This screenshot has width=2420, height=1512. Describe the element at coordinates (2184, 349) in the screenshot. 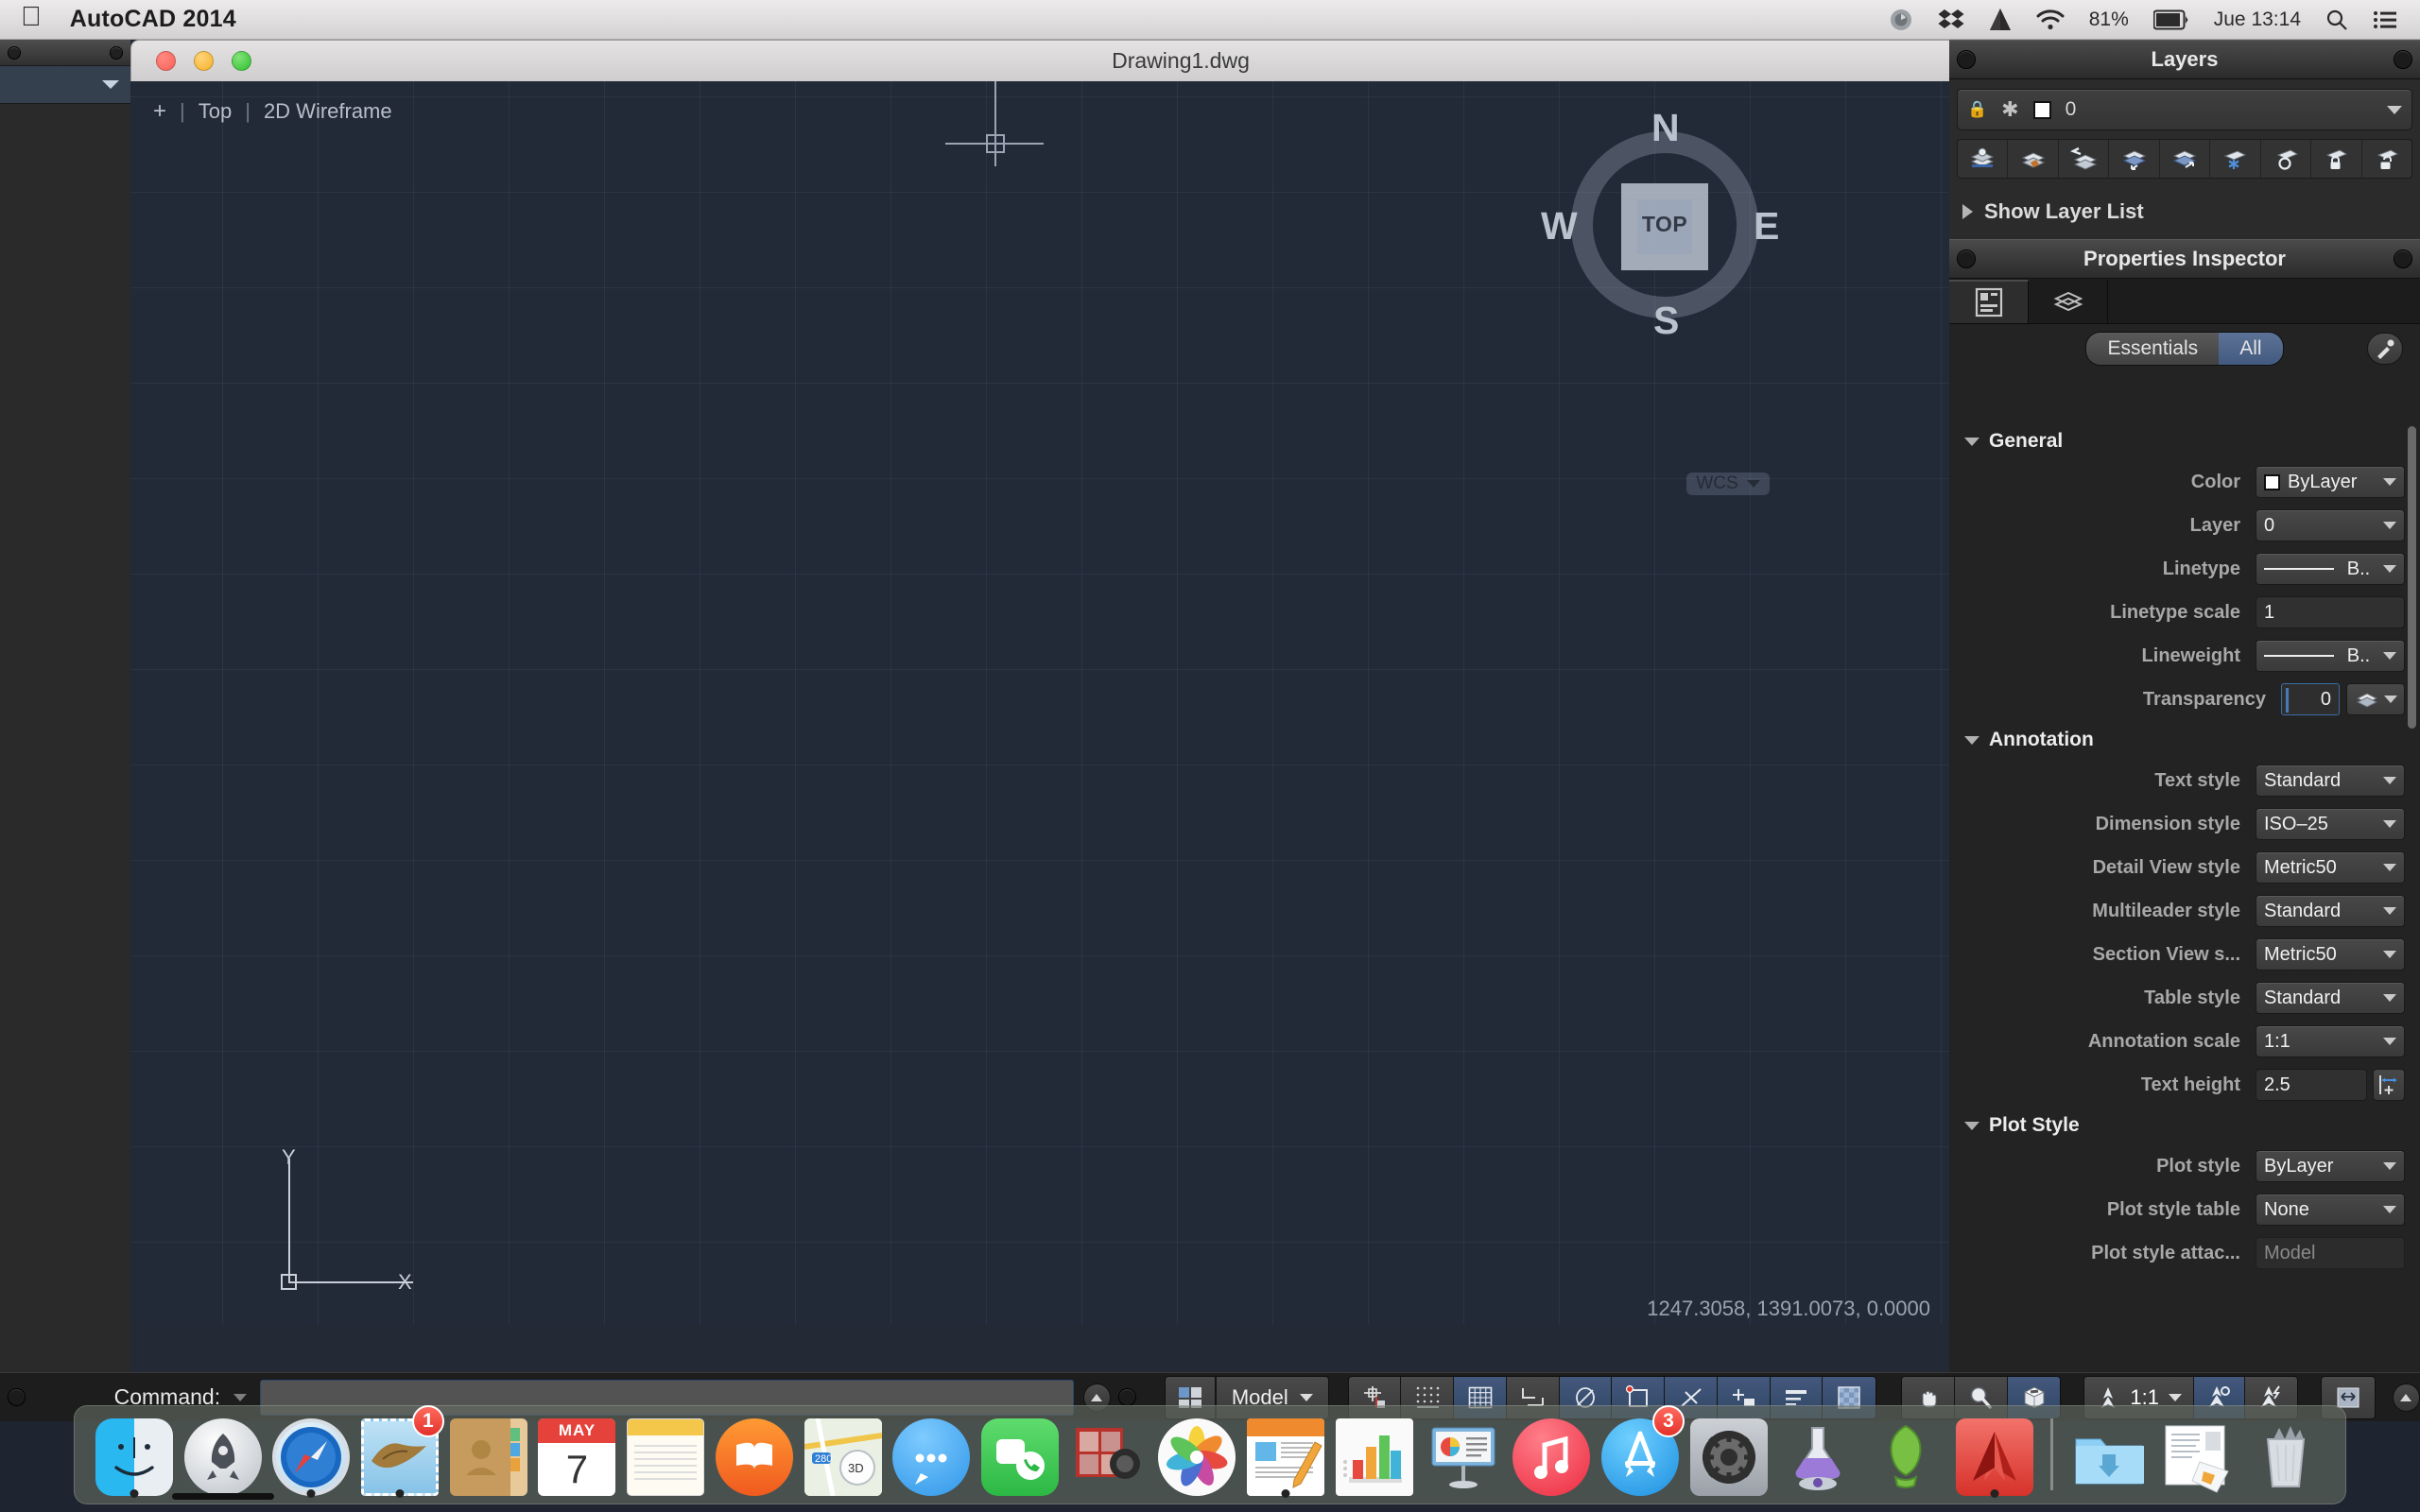

I see `segmented-control: Essentials All` at that location.